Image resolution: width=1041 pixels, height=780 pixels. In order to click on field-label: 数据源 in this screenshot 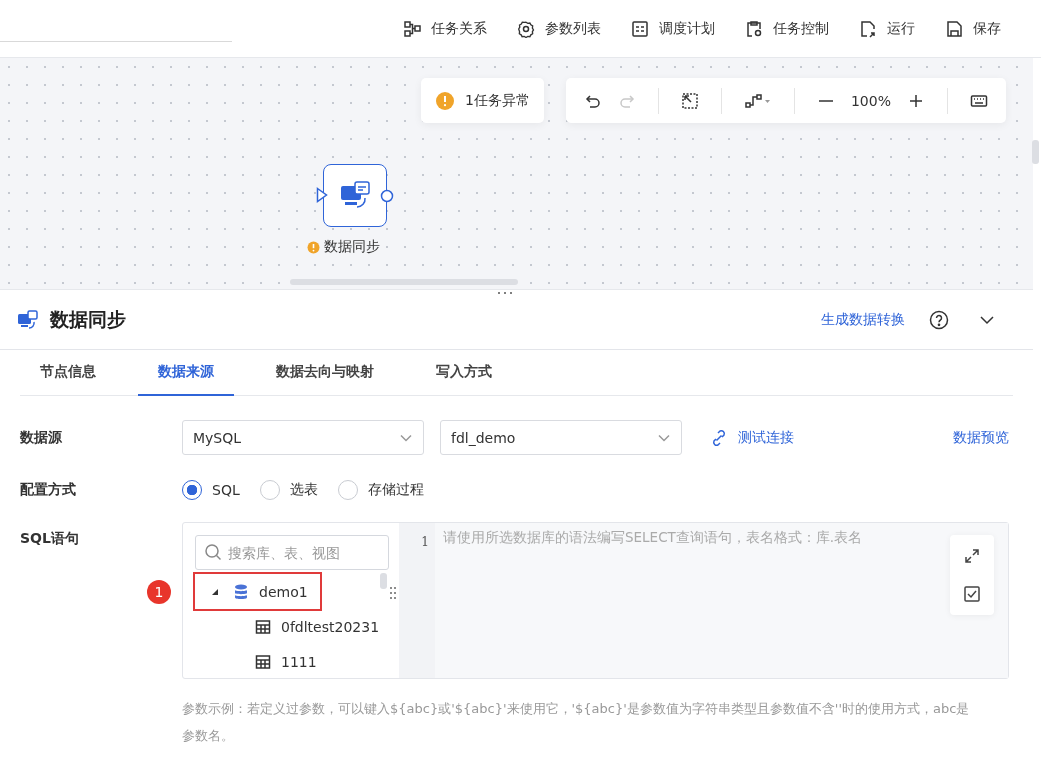, I will do `click(41, 437)`.